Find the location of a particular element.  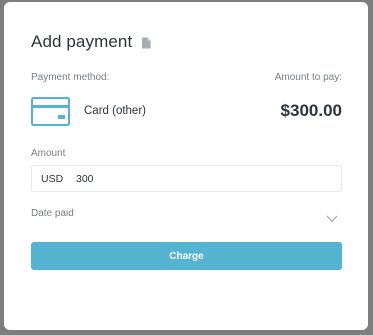

payment-method-value: Card (other) is located at coordinates (115, 111).